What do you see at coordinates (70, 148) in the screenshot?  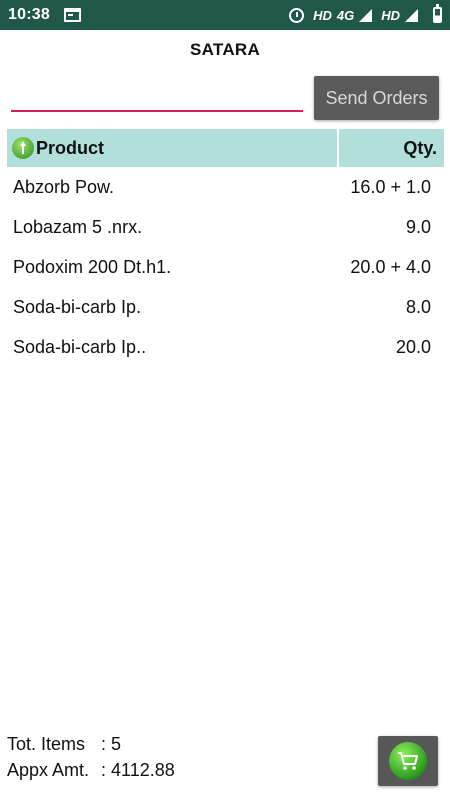 I see `product-column-header: Product` at bounding box center [70, 148].